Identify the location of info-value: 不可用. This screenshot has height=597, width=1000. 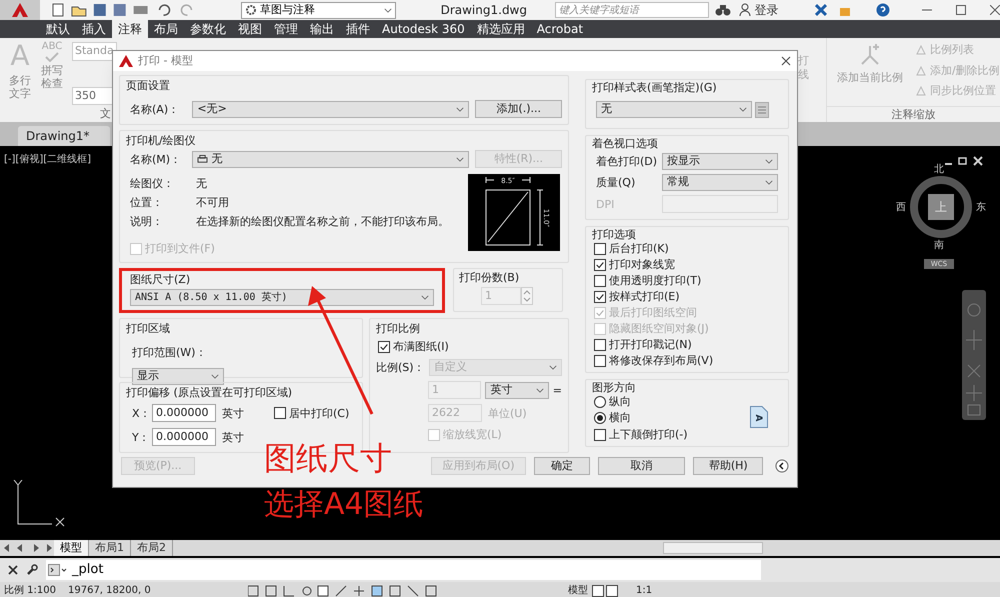
(212, 202).